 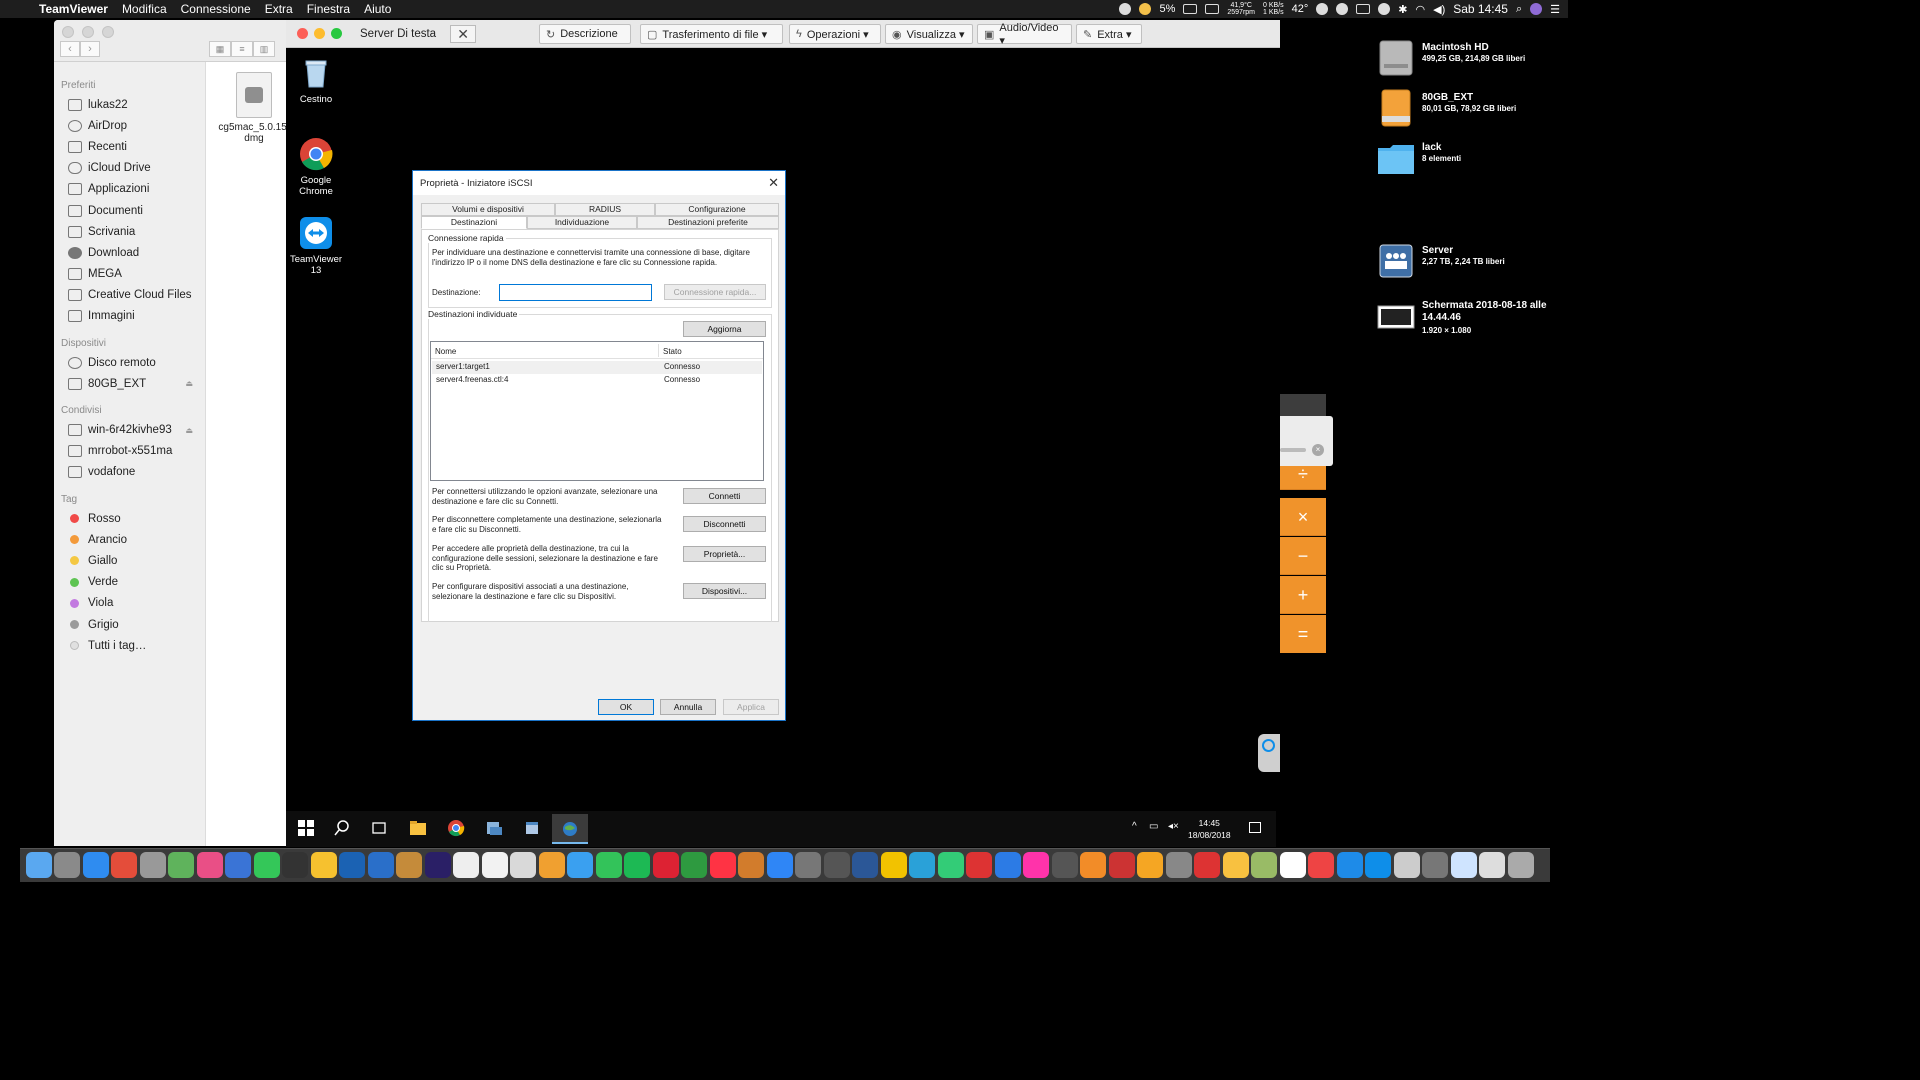 I want to click on calc-minus-button: −, so click(x=1303, y=556).